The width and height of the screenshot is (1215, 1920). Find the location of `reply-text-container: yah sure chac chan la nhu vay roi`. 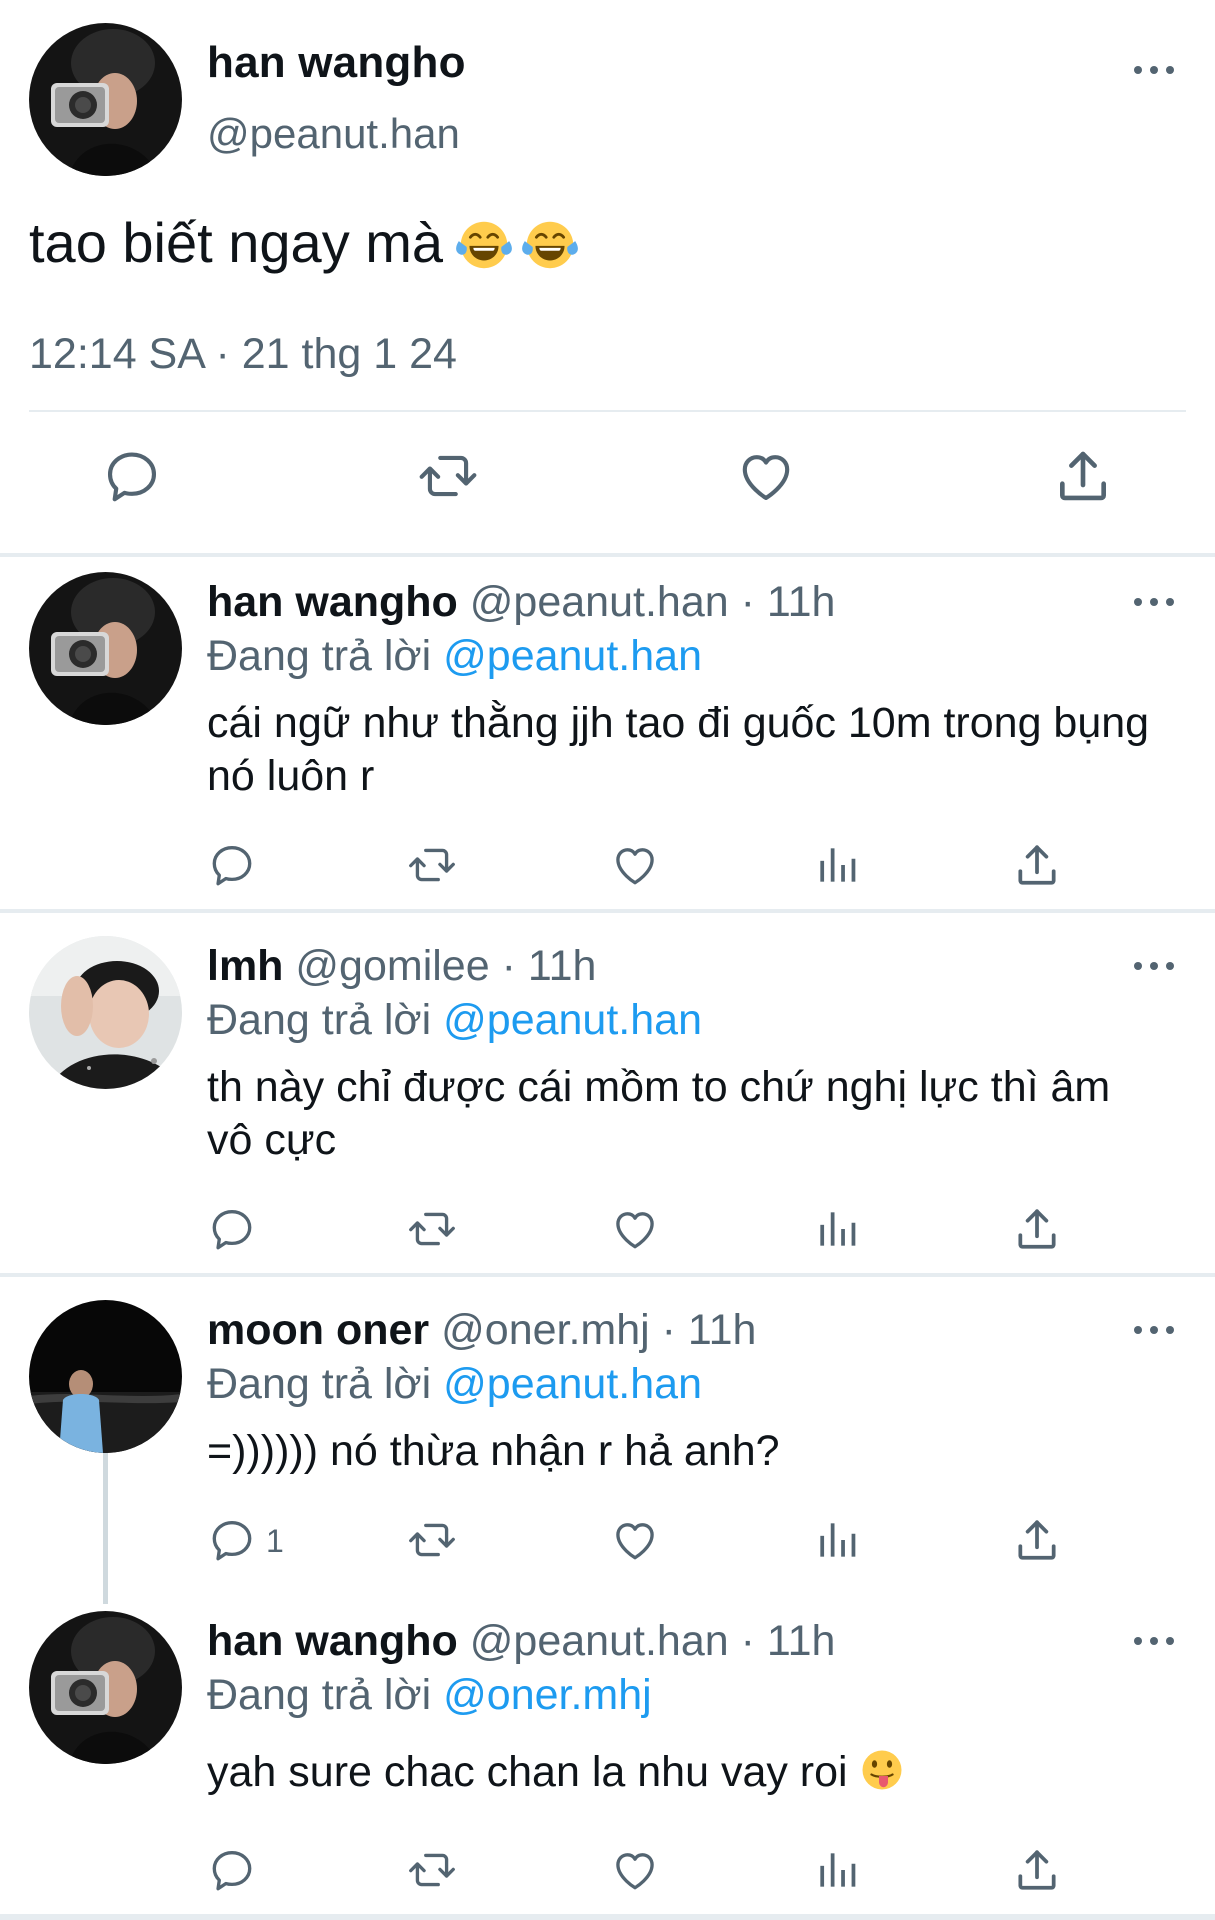

reply-text-container: yah sure chac chan la nhu vay roi is located at coordinates (687, 1772).